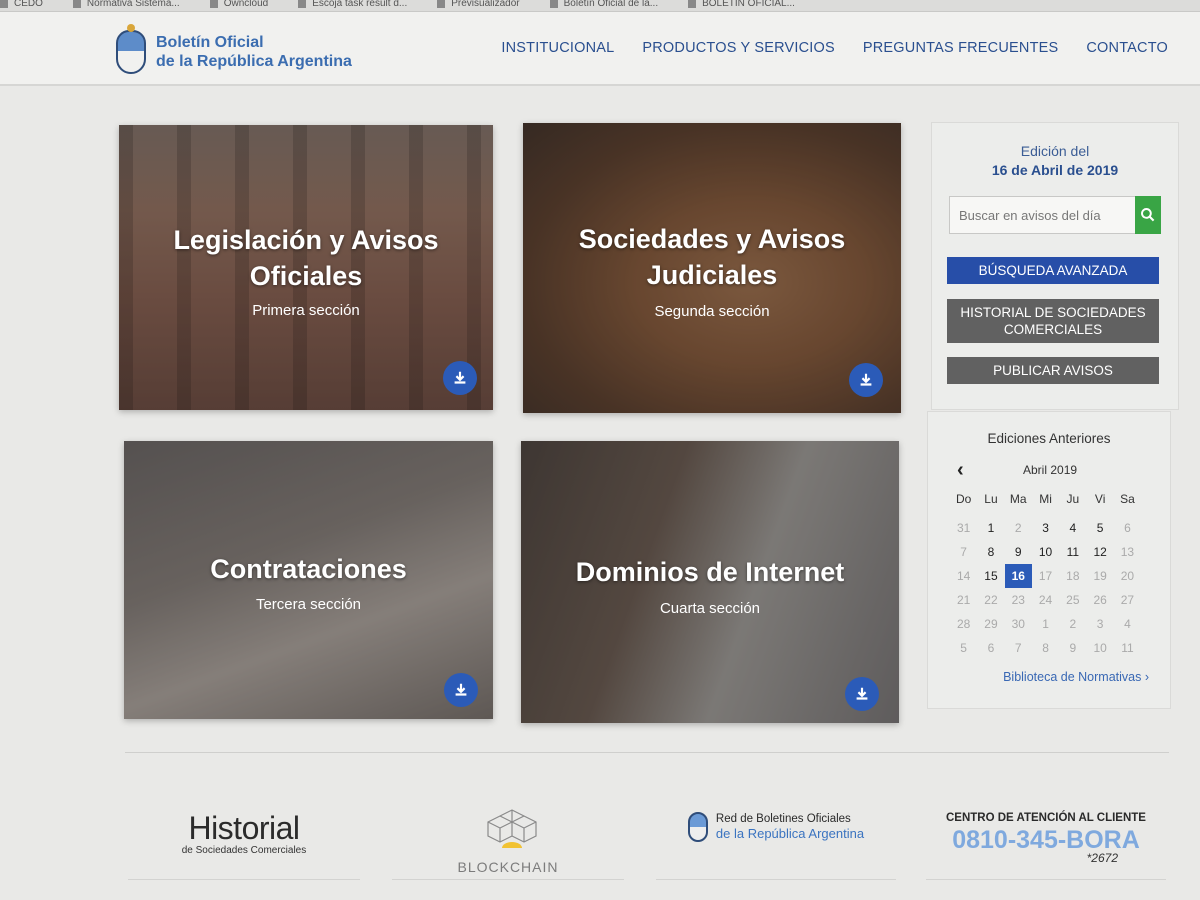 The image size is (1200, 900). What do you see at coordinates (1018, 624) in the screenshot?
I see `calendar-day: 30` at bounding box center [1018, 624].